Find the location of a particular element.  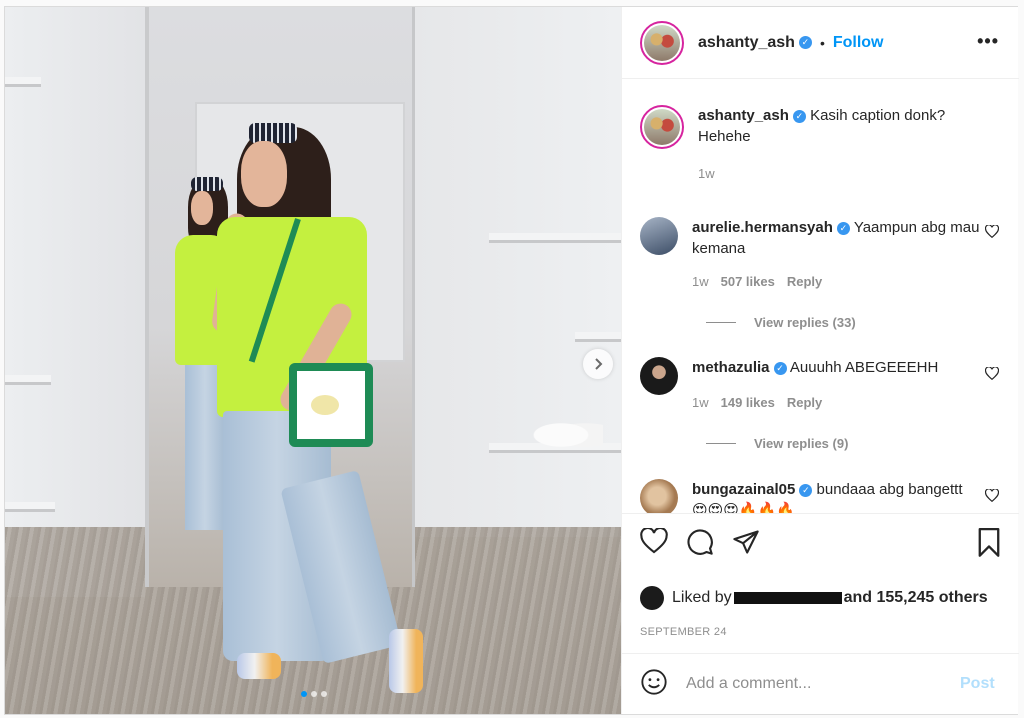

comment-text: Auuuhh ABEGEEEHH is located at coordinates (864, 367).